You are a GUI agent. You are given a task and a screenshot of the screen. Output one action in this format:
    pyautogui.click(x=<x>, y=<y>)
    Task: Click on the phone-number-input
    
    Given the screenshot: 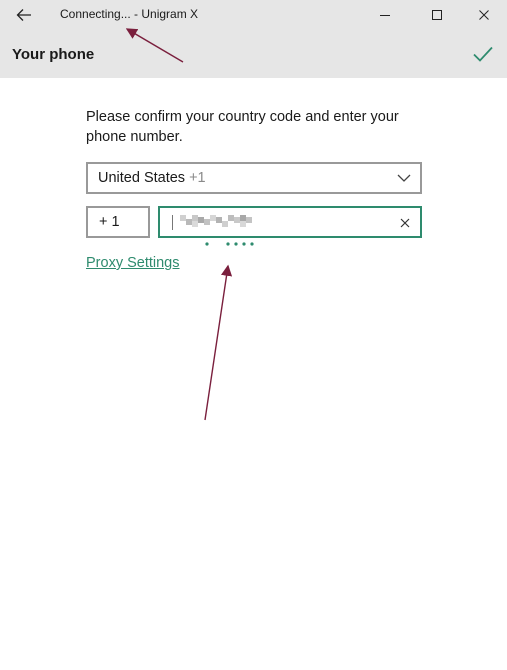 What is the action you would take?
    pyautogui.click(x=290, y=222)
    